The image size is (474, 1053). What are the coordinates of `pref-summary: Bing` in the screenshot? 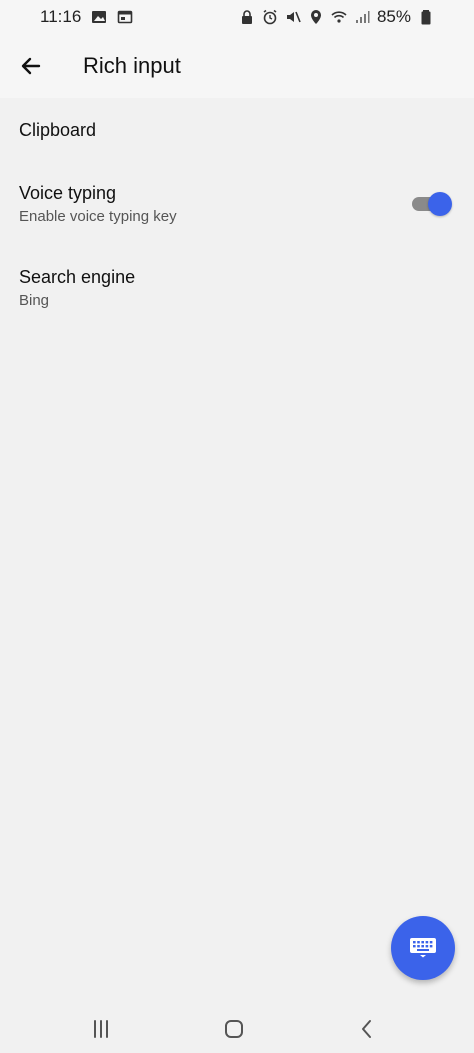 It's located at (34, 300).